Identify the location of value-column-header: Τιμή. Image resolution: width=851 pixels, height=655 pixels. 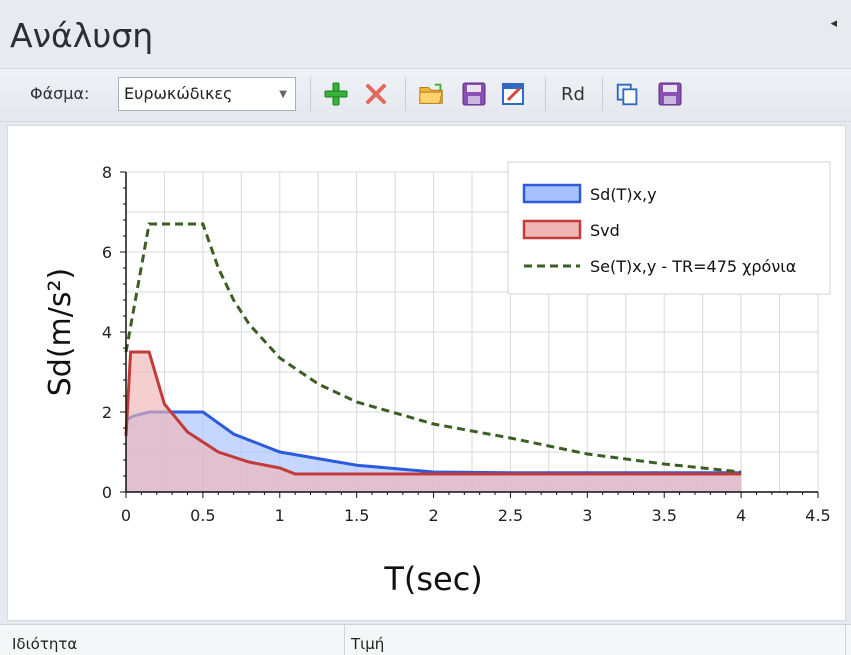
(595, 640).